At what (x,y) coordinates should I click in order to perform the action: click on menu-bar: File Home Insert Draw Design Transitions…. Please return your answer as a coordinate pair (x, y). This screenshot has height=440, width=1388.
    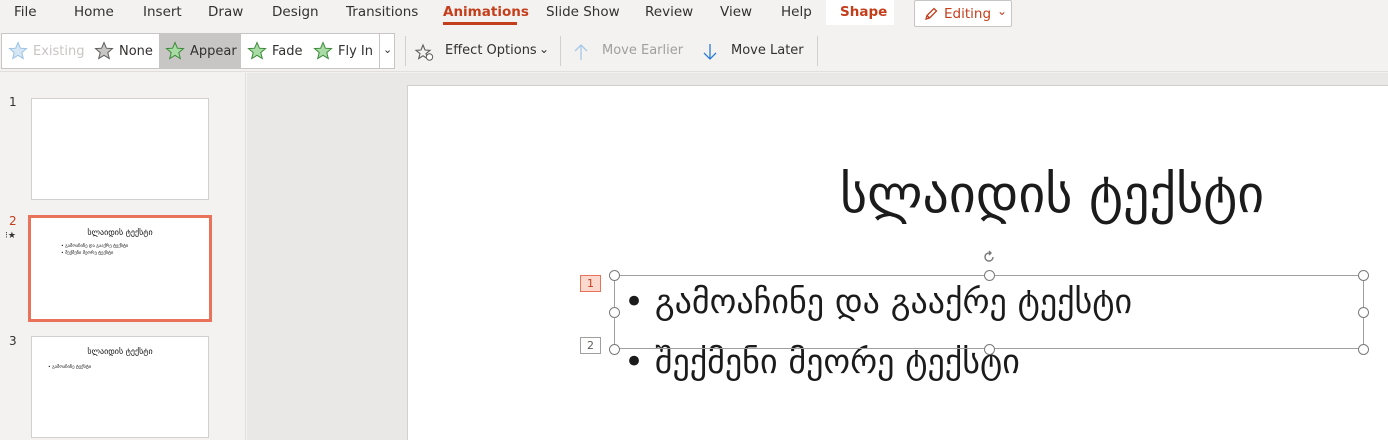
    Looking at the image, I should click on (694, 14).